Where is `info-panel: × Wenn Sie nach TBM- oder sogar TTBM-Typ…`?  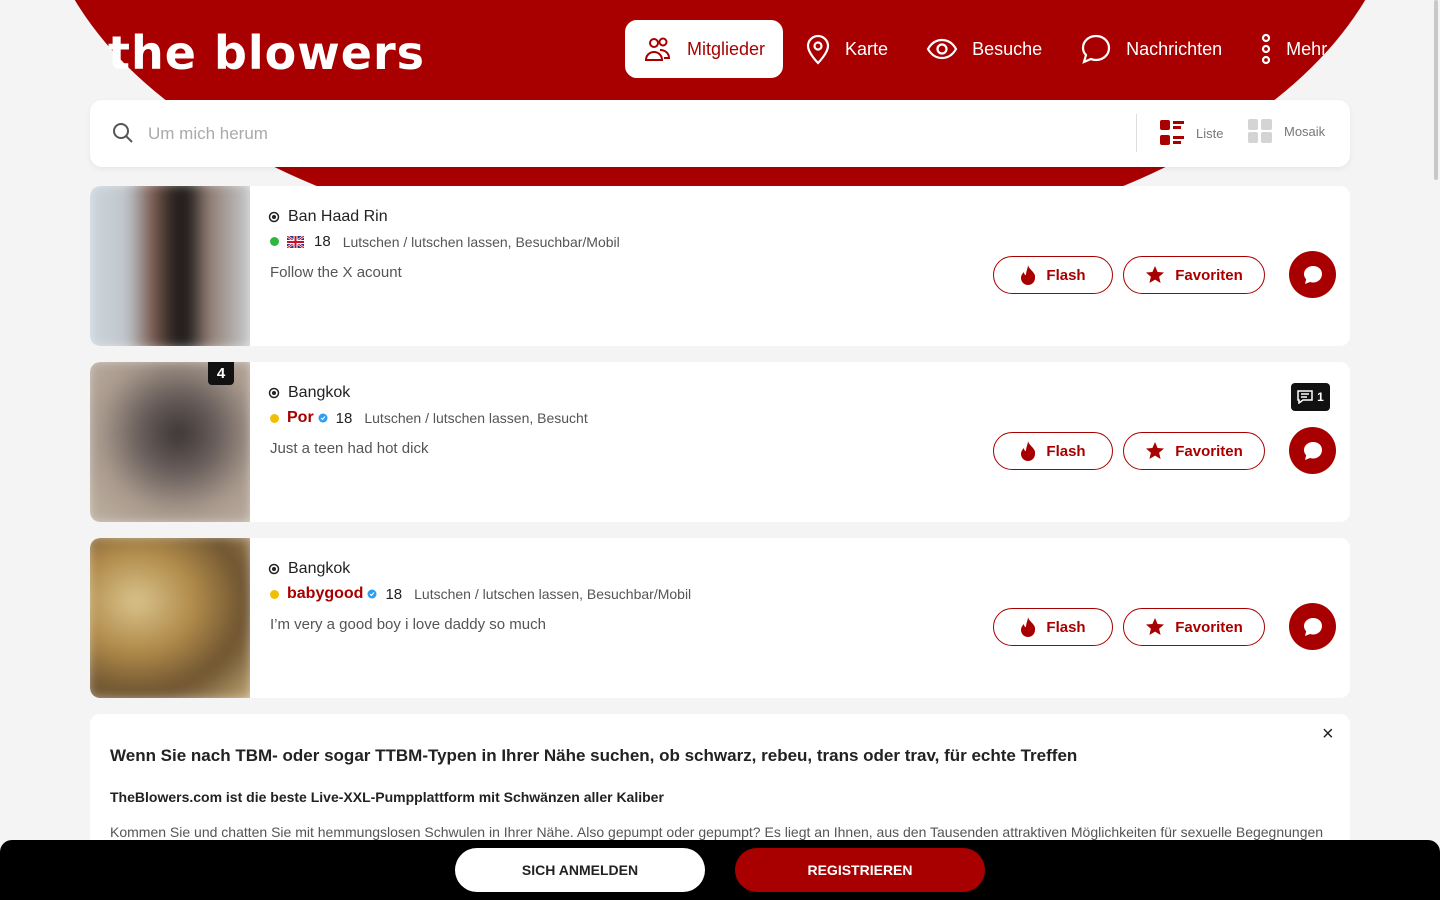
info-panel: × Wenn Sie nach TBM- oder sogar TTBM-Typ… is located at coordinates (720, 784).